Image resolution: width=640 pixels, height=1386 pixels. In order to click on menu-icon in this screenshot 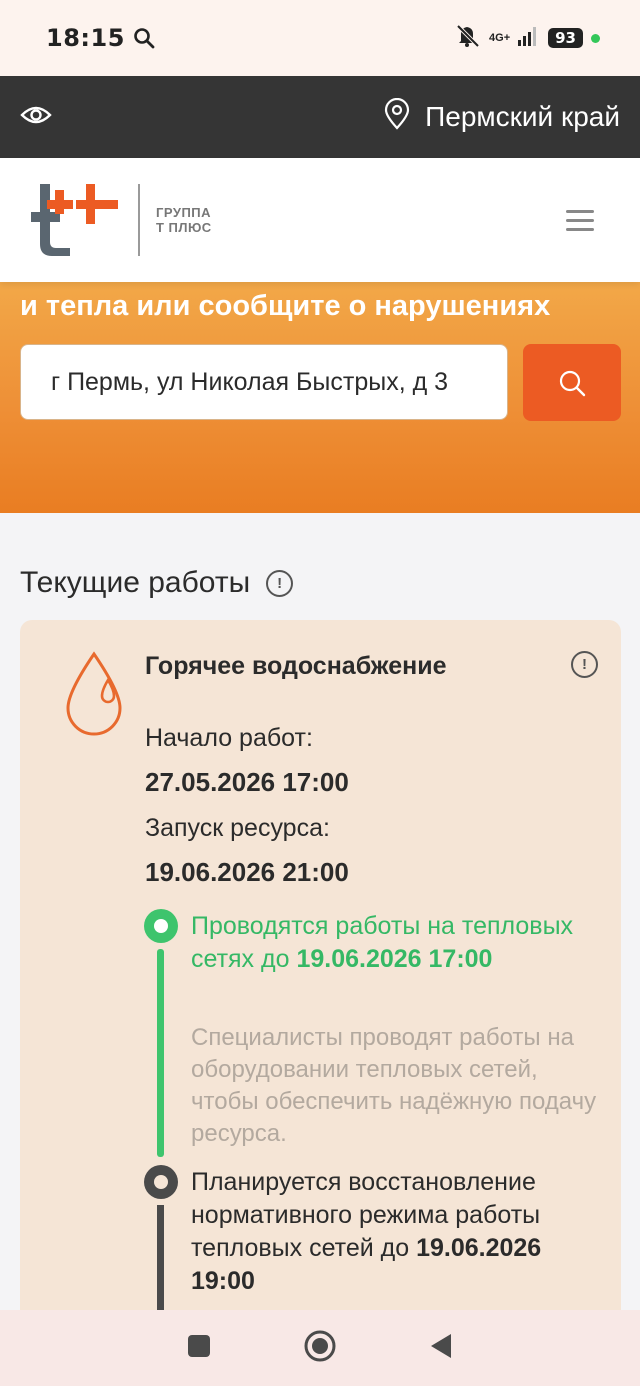, I will do `click(580, 220)`.